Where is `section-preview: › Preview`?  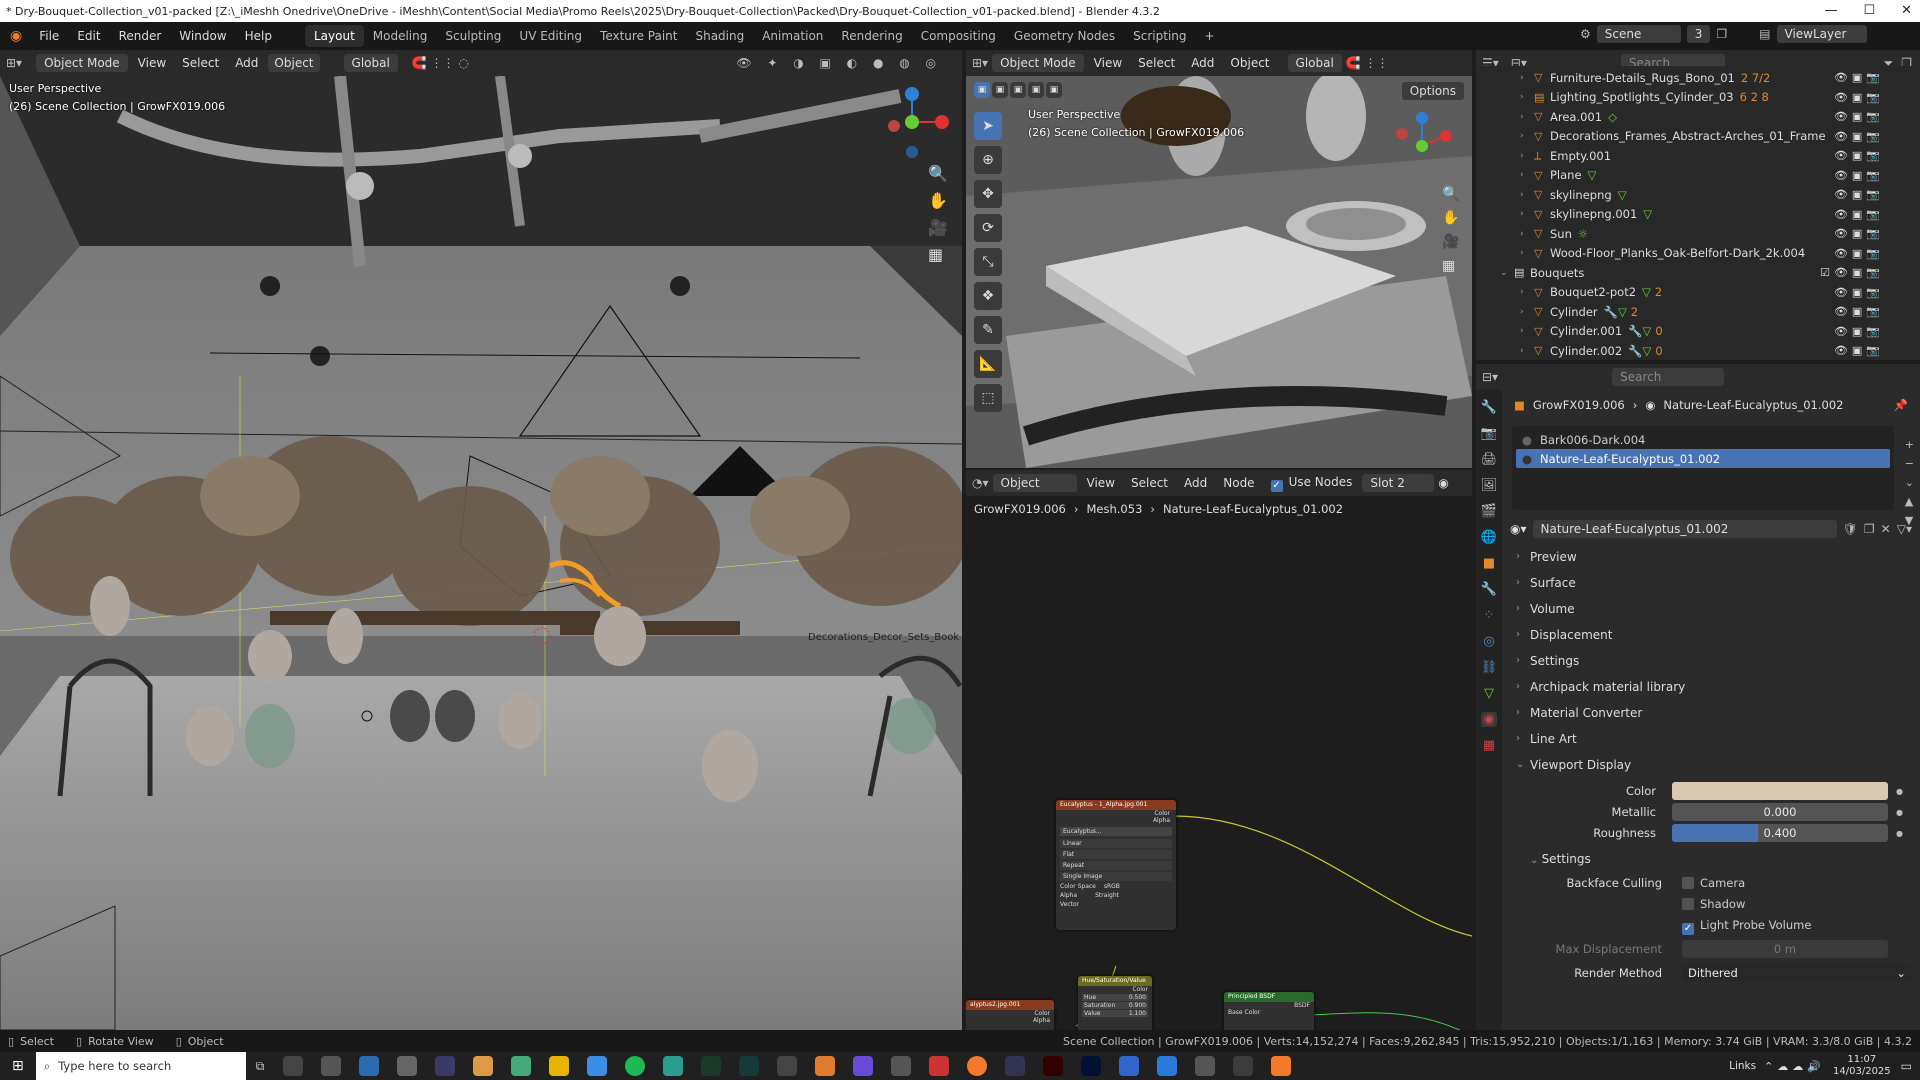
section-preview: › Preview is located at coordinates (1711, 557).